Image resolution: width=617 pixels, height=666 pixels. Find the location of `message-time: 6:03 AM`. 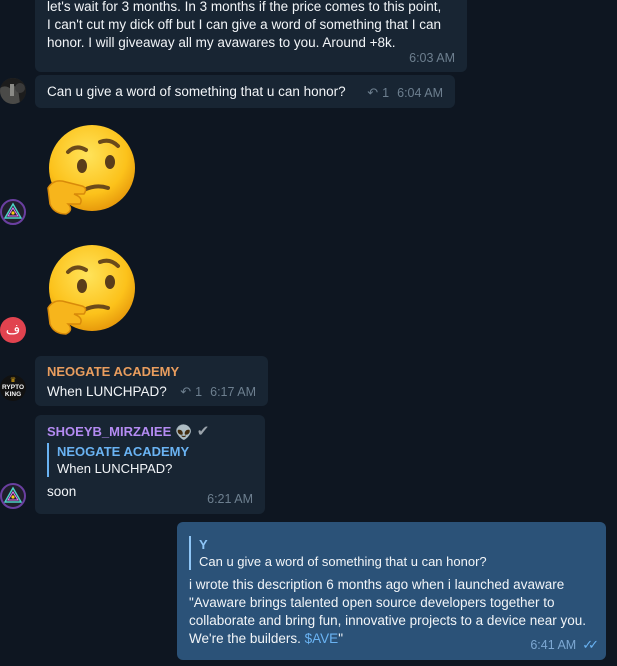

message-time: 6:03 AM is located at coordinates (432, 58).